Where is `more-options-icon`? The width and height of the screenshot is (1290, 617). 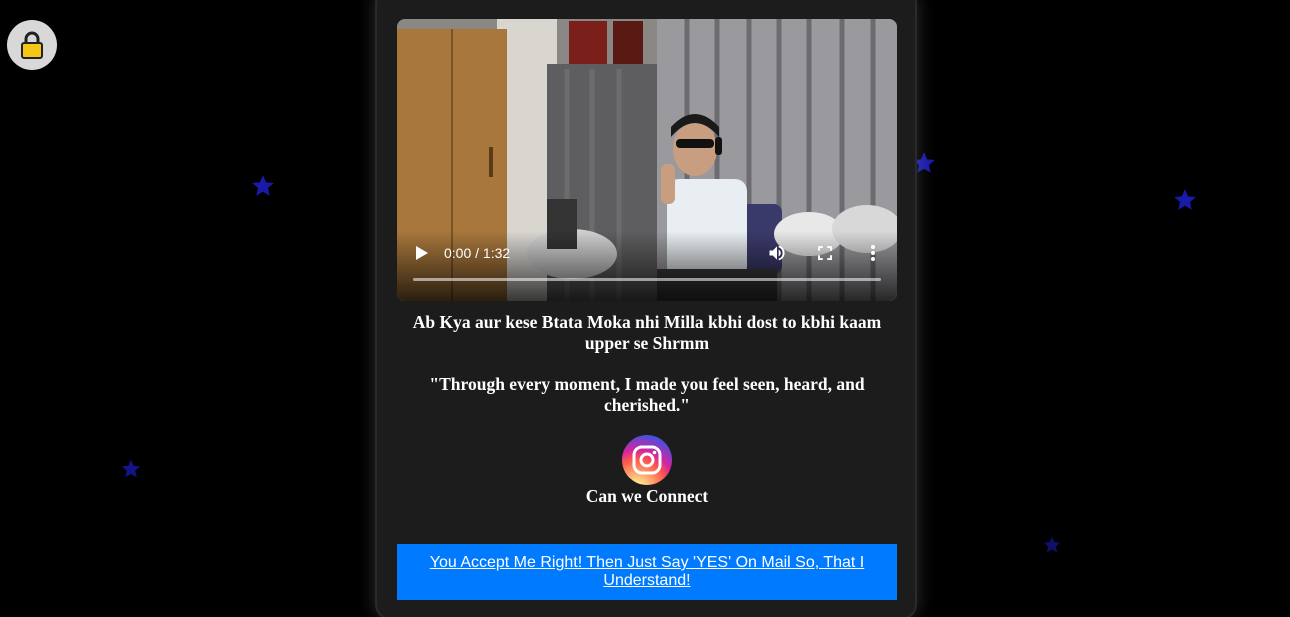 more-options-icon is located at coordinates (873, 253).